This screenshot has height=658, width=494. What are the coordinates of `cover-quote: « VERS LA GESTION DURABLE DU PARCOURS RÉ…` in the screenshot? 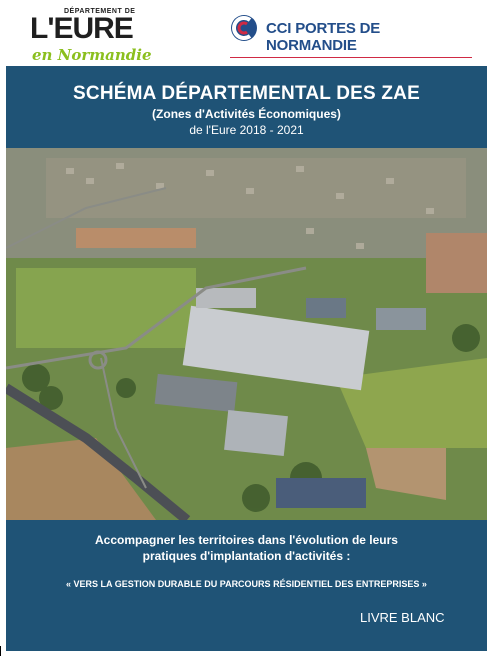 It's located at (246, 584).